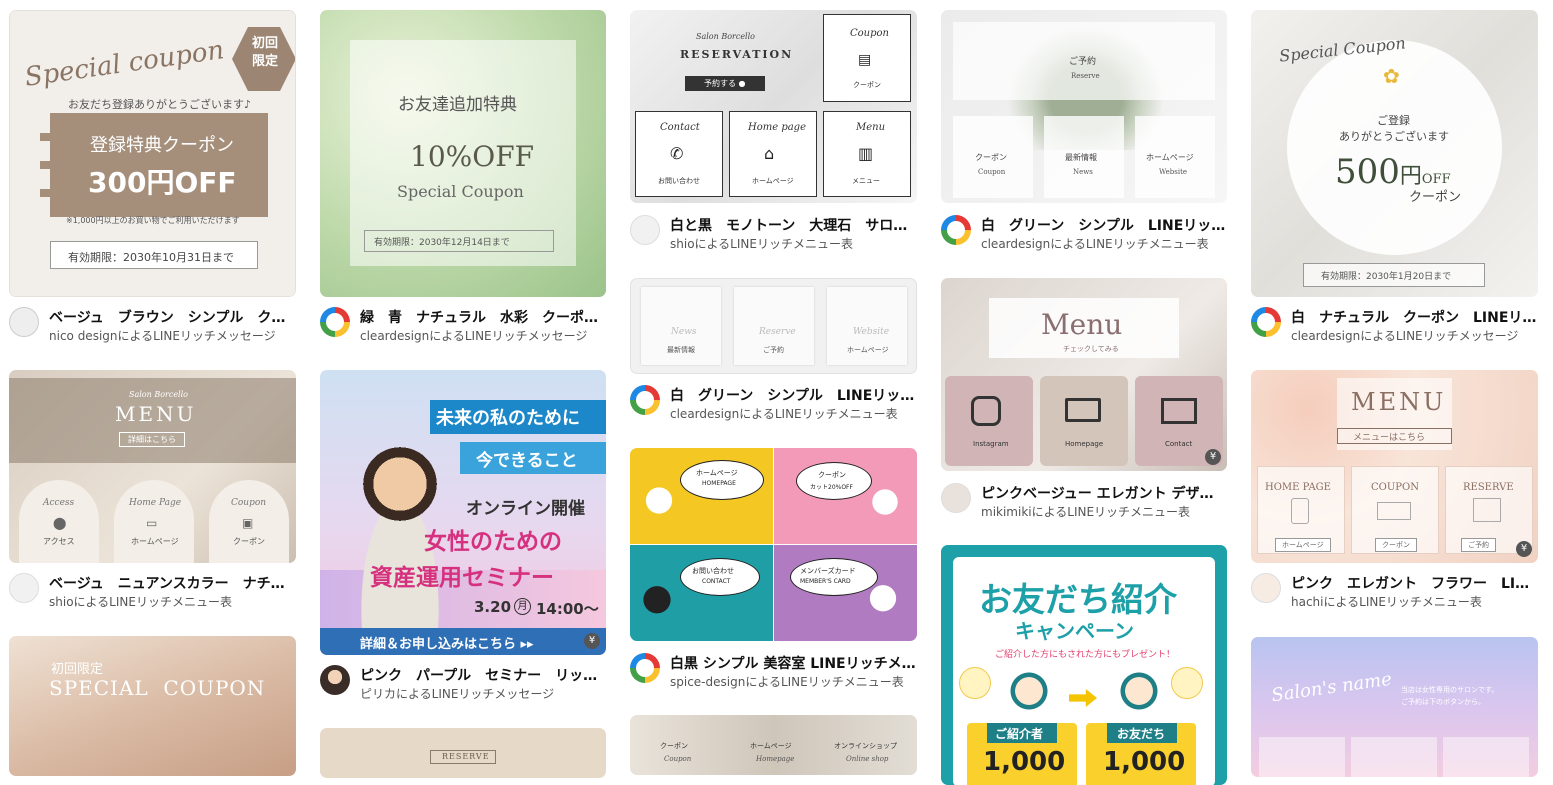  What do you see at coordinates (1179, 411) in the screenshot?
I see `mail-icon` at bounding box center [1179, 411].